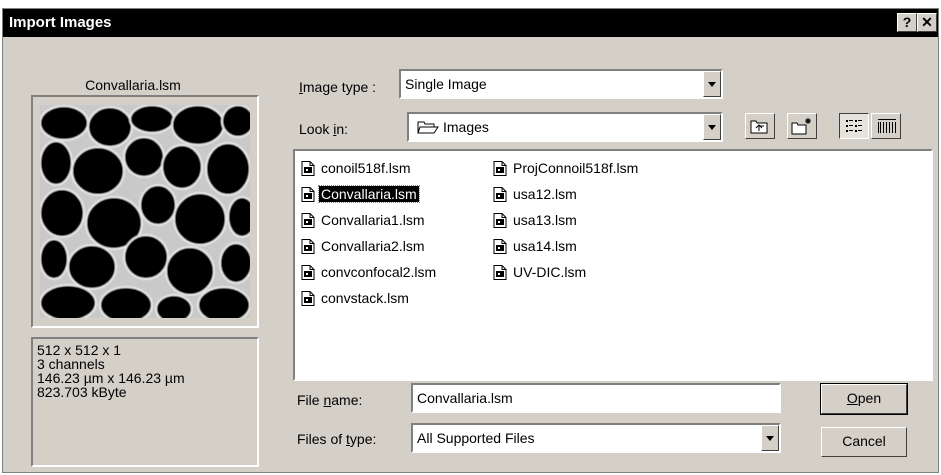 The width and height of the screenshot is (941, 475). I want to click on new-folder-icon, so click(801, 126).